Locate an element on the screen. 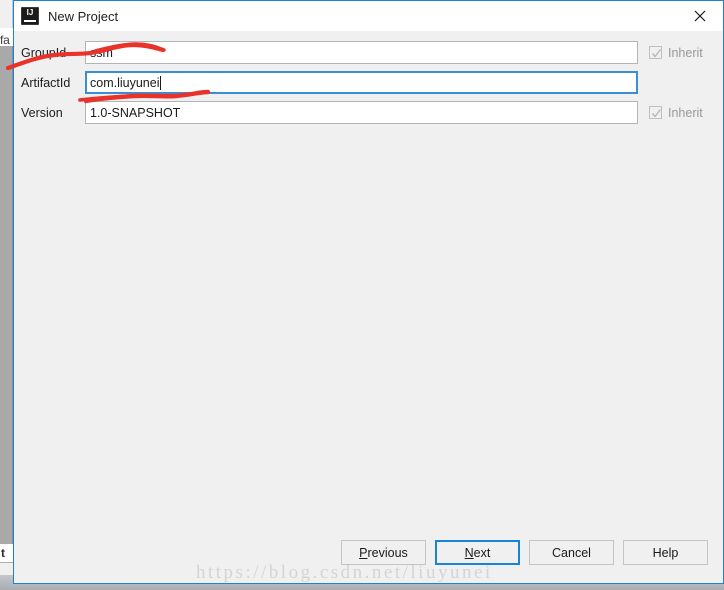 The image size is (724, 590). artifactid-label: ArtifactId is located at coordinates (46, 82).